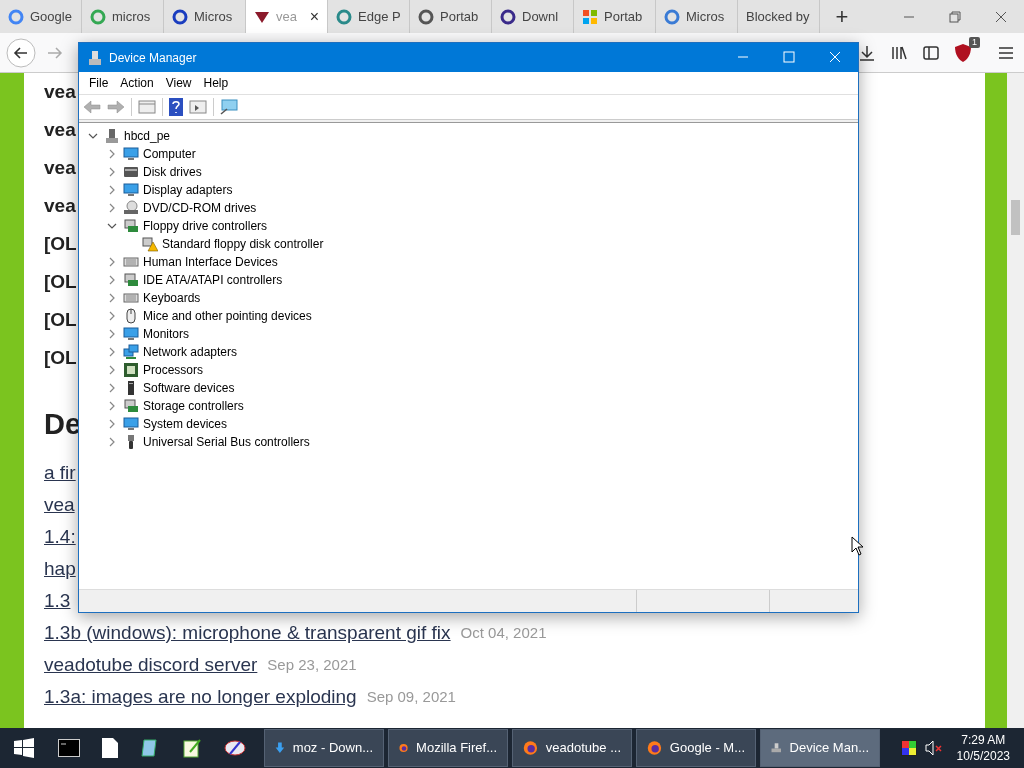 Image resolution: width=1024 pixels, height=768 pixels. Describe the element at coordinates (213, 280) in the screenshot. I see `tree-item: IDE ATA/ATAPI controllers` at that location.